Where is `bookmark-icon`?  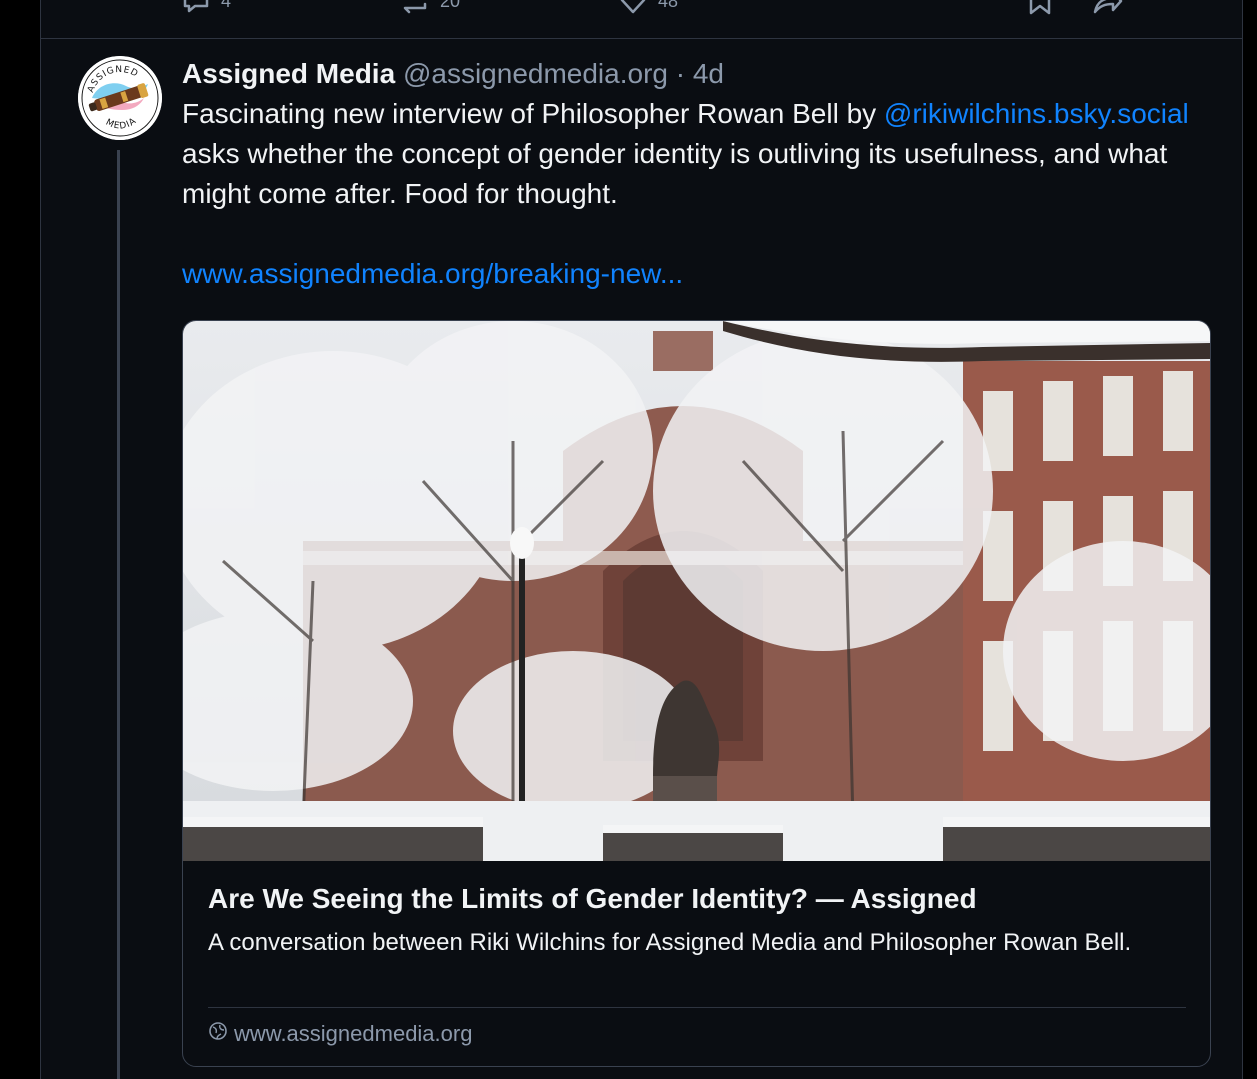 bookmark-icon is located at coordinates (1040, 8).